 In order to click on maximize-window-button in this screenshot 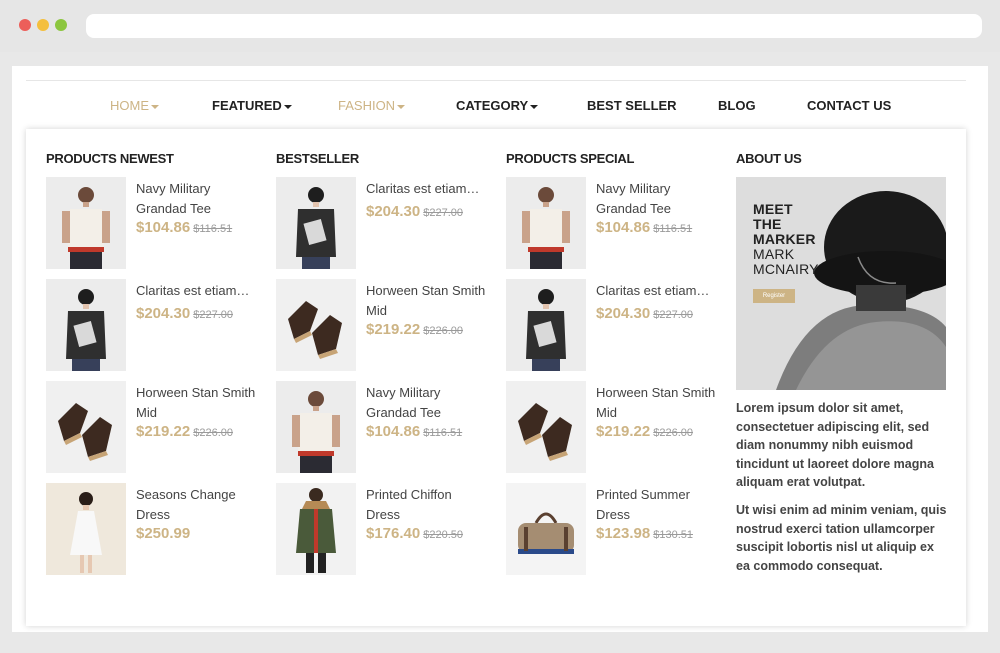, I will do `click(61, 25)`.